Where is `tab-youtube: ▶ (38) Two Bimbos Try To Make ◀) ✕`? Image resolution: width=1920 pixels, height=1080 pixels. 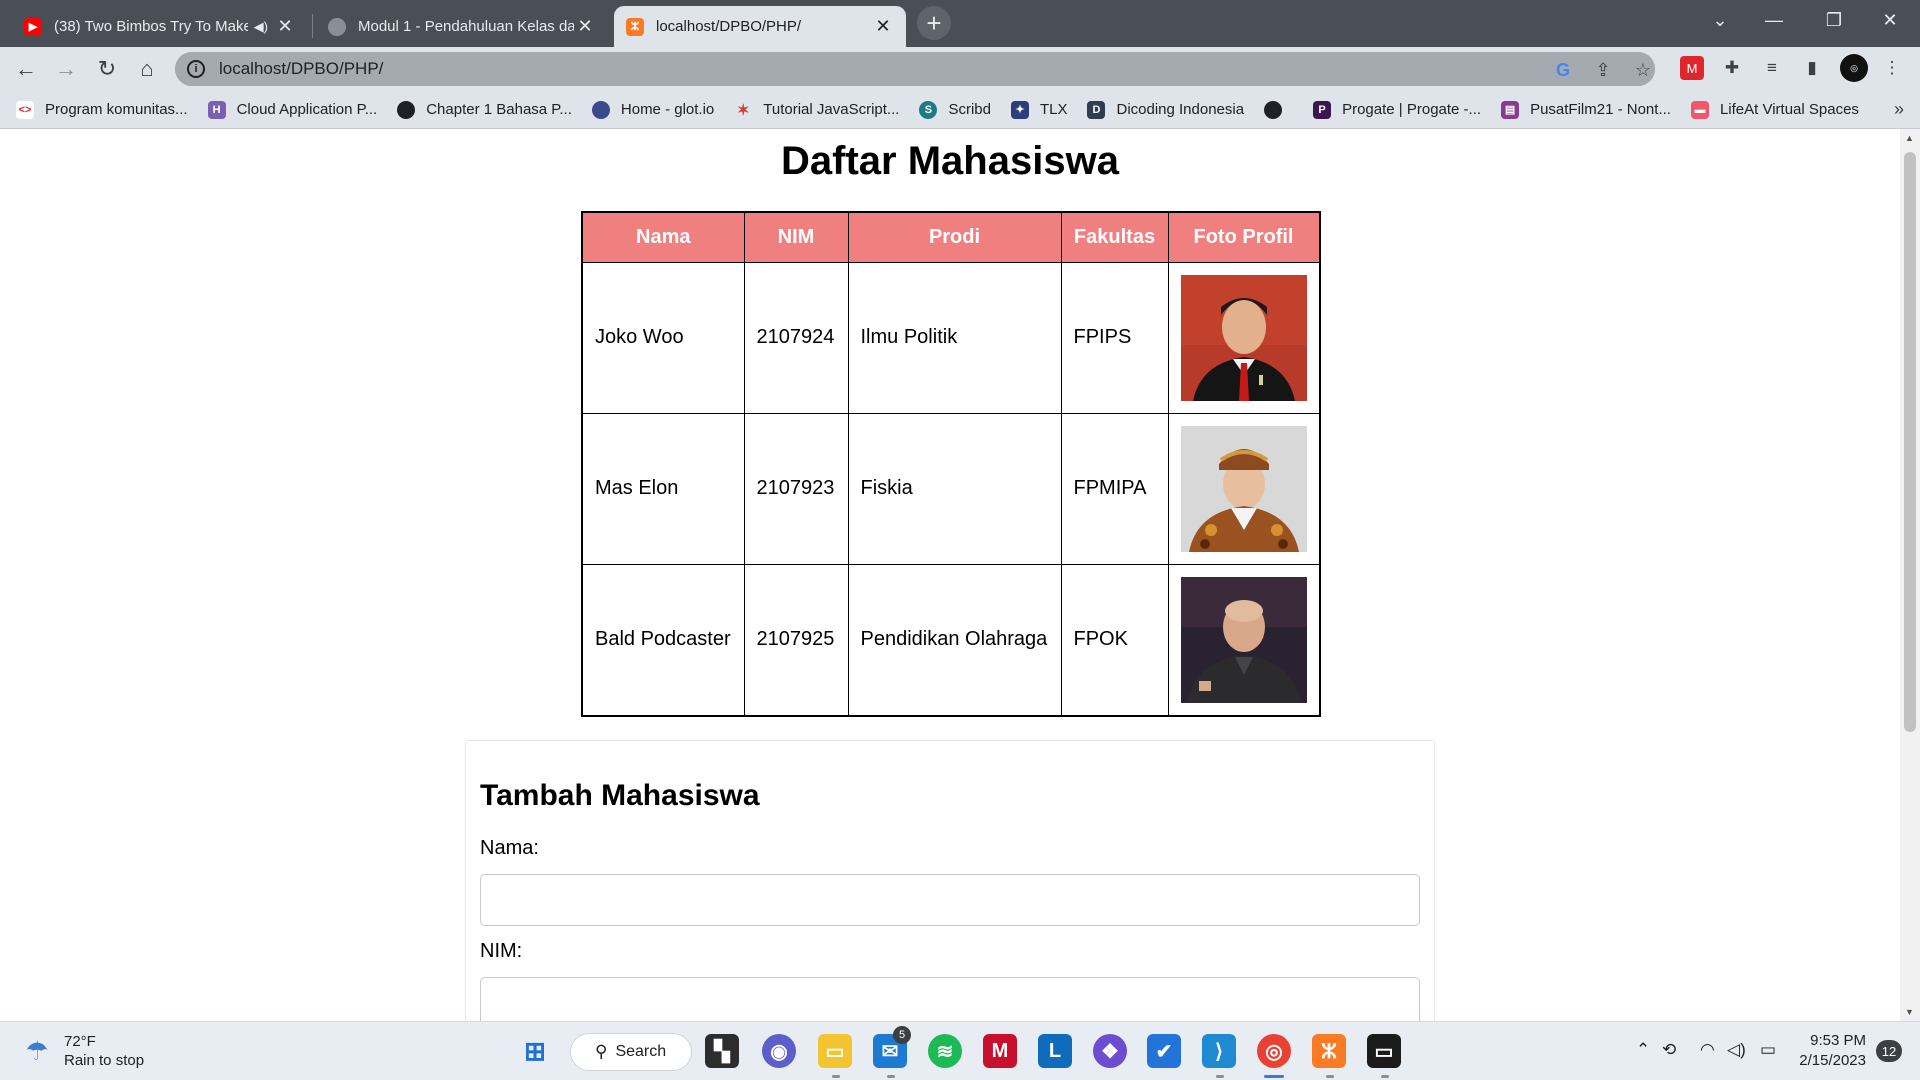
tab-youtube: ▶ (38) Two Bimbos Try To Make ◀) ✕ is located at coordinates (160, 26).